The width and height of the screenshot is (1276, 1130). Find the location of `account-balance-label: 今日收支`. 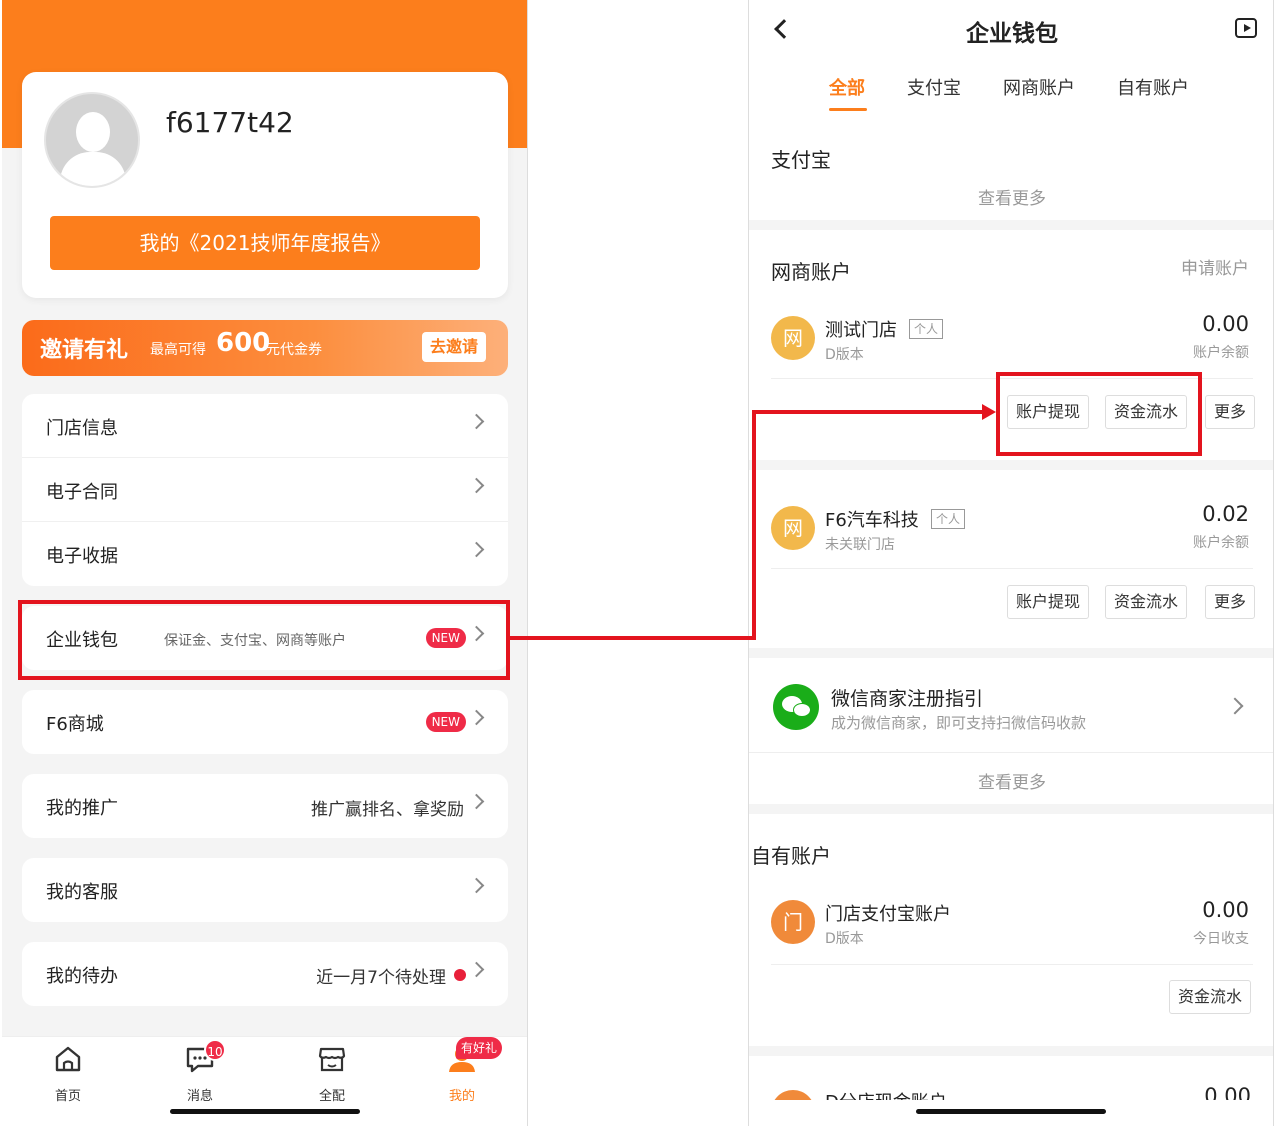

account-balance-label: 今日收支 is located at coordinates (1221, 939).